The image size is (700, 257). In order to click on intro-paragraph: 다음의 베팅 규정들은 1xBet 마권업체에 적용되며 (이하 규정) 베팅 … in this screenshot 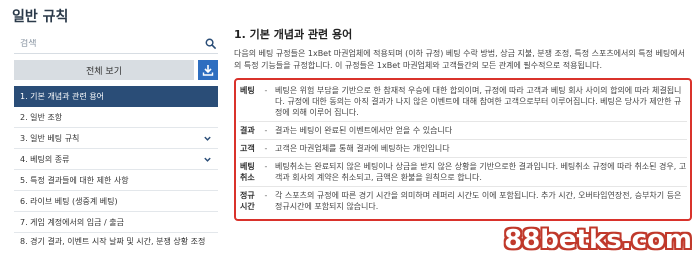, I will do `click(460, 59)`.